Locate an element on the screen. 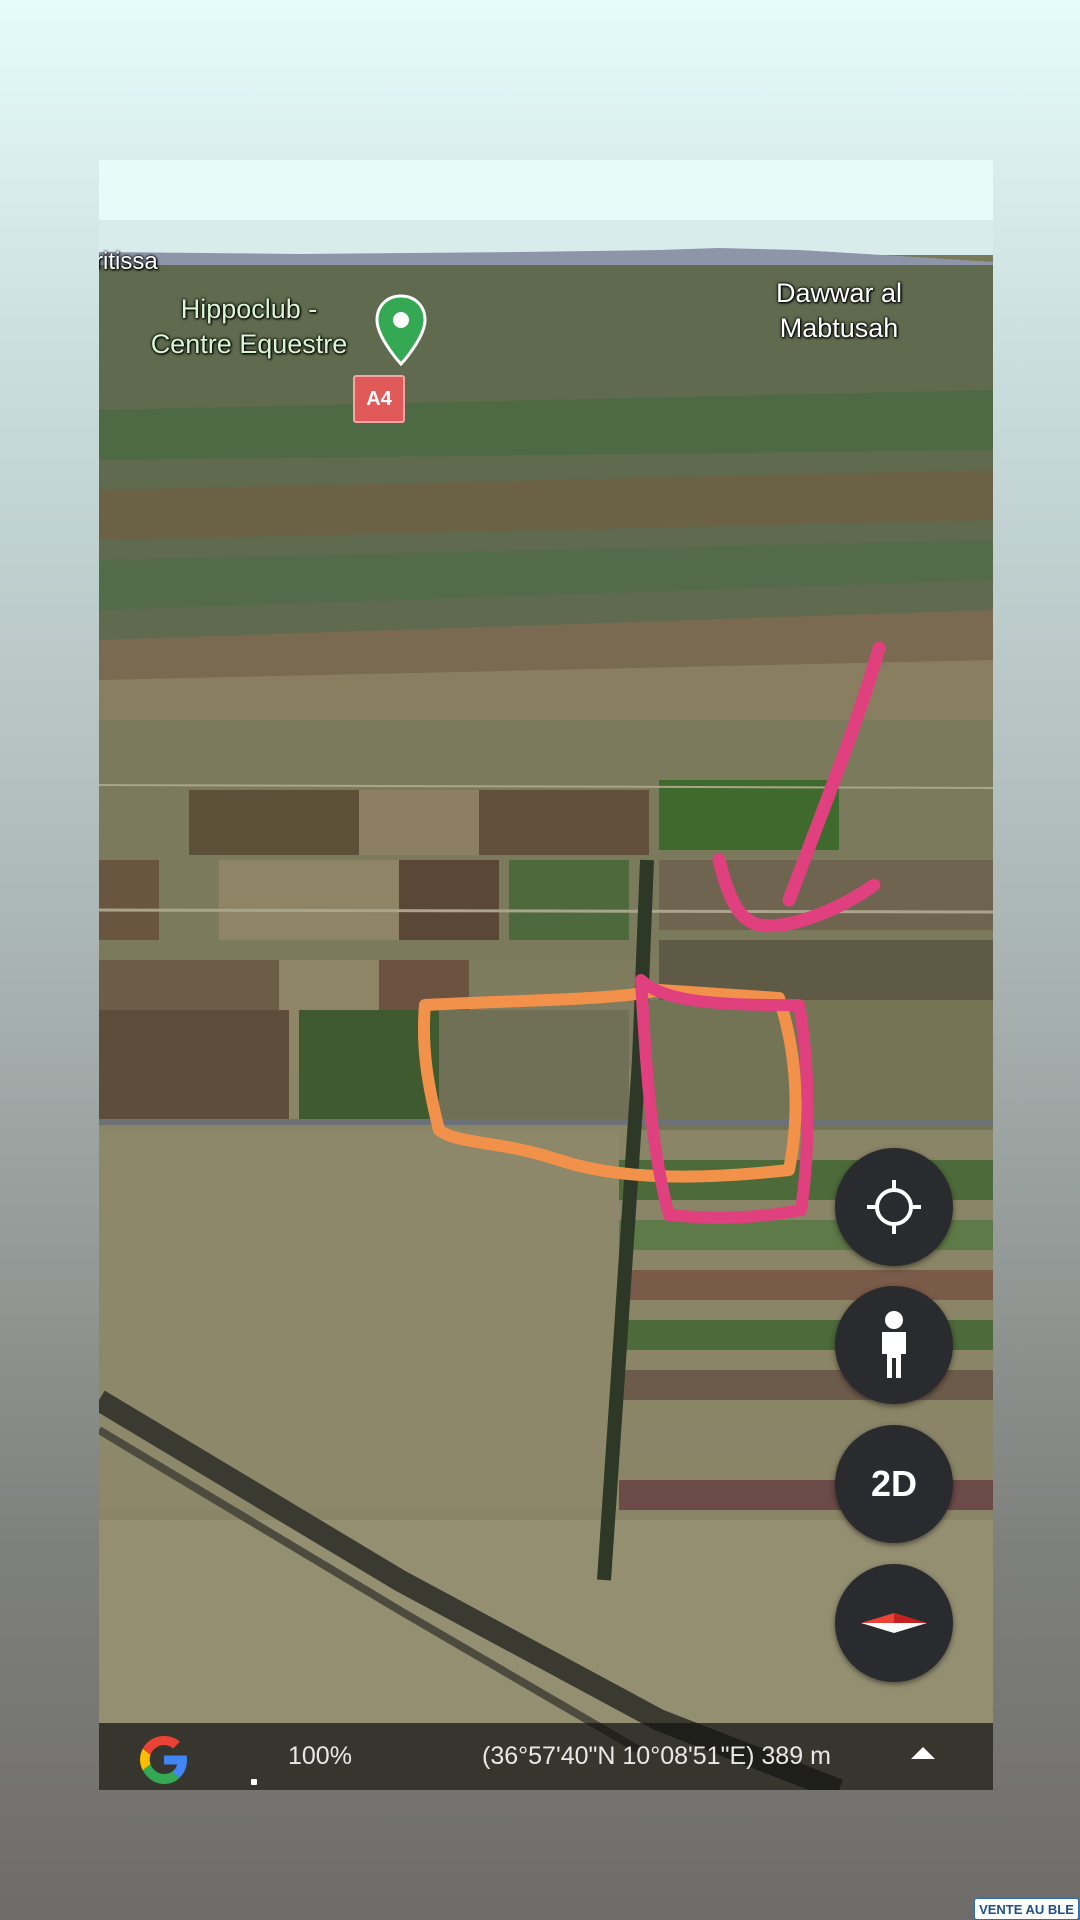 The height and width of the screenshot is (1920, 1080). place-label-line: Hippoclub - is located at coordinates (249, 309).